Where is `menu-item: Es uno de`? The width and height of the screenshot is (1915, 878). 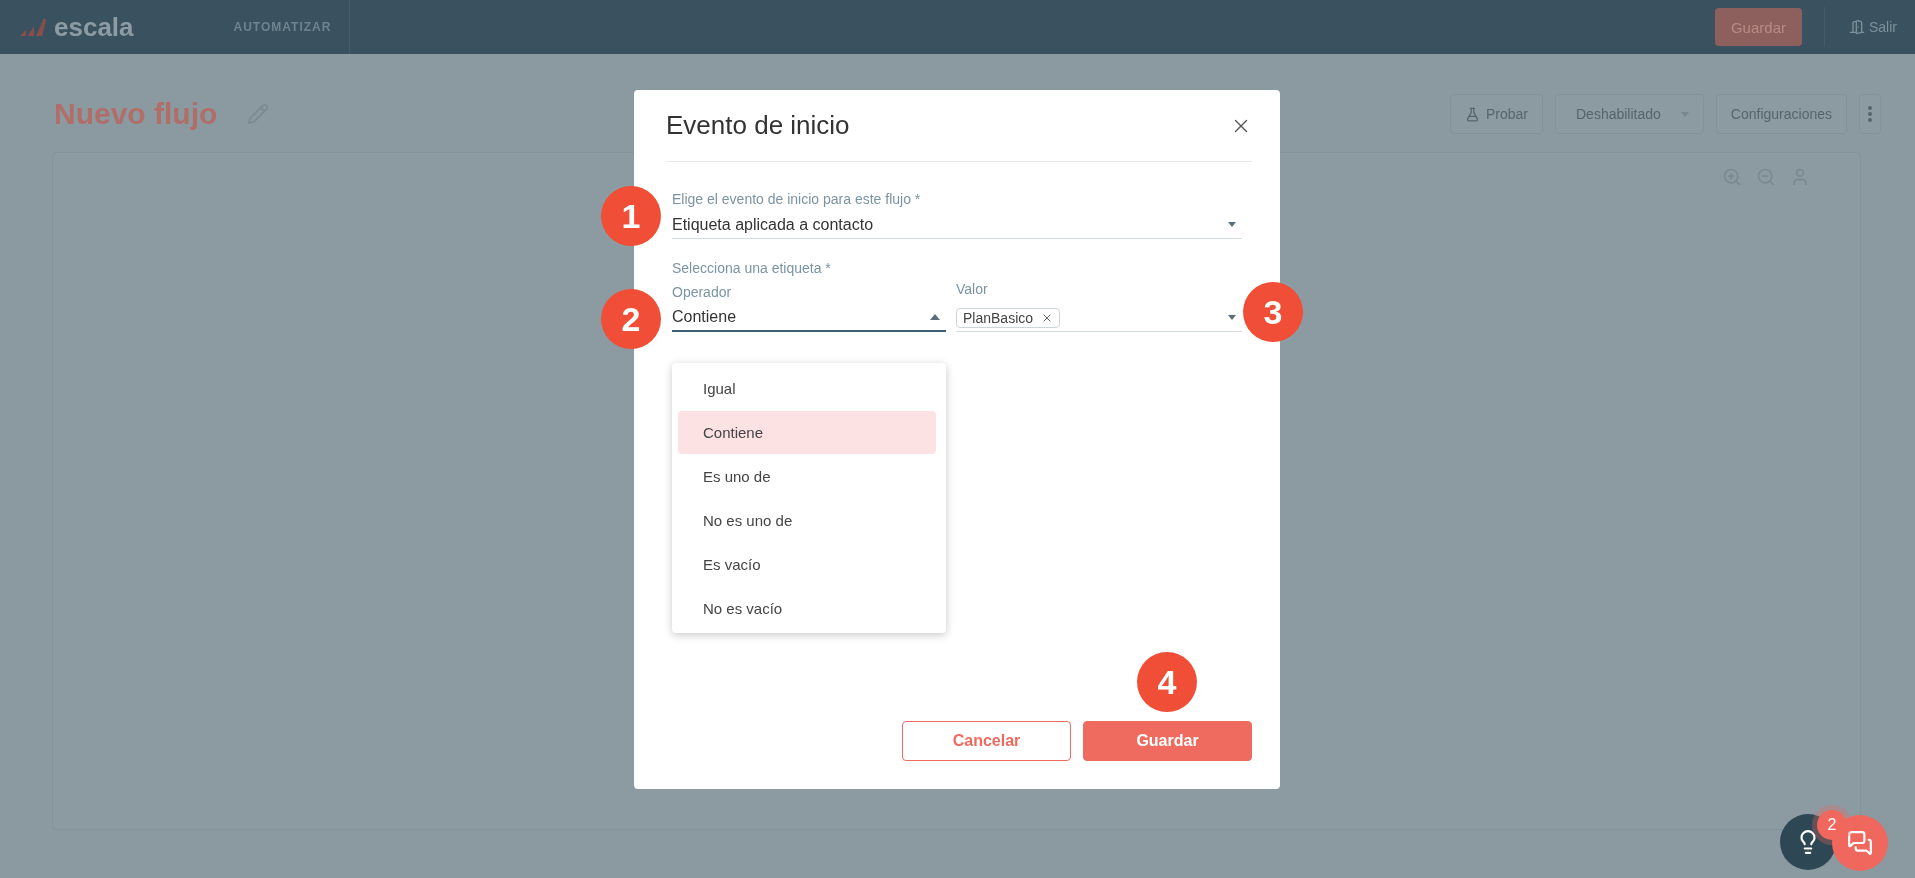 menu-item: Es uno de is located at coordinates (807, 476).